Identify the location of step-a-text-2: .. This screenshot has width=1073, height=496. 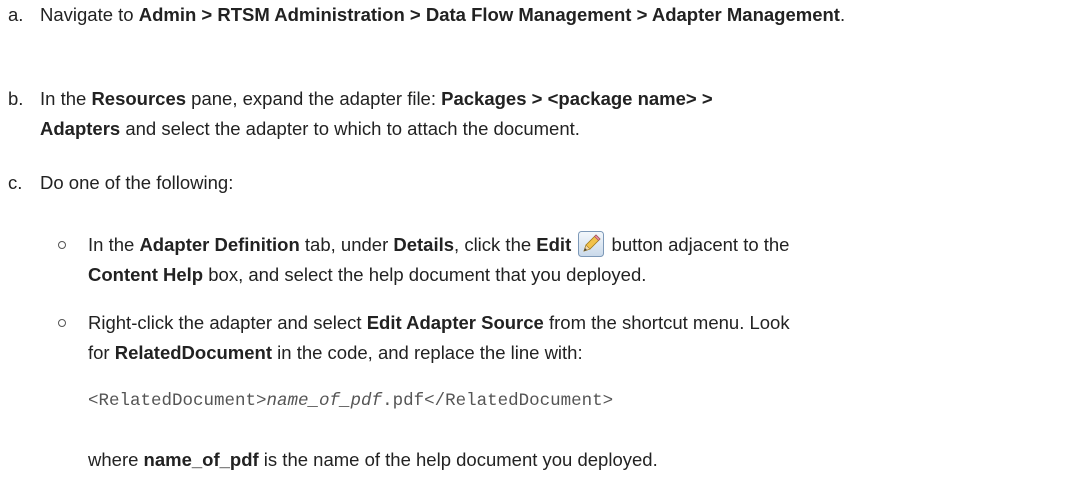
(842, 14).